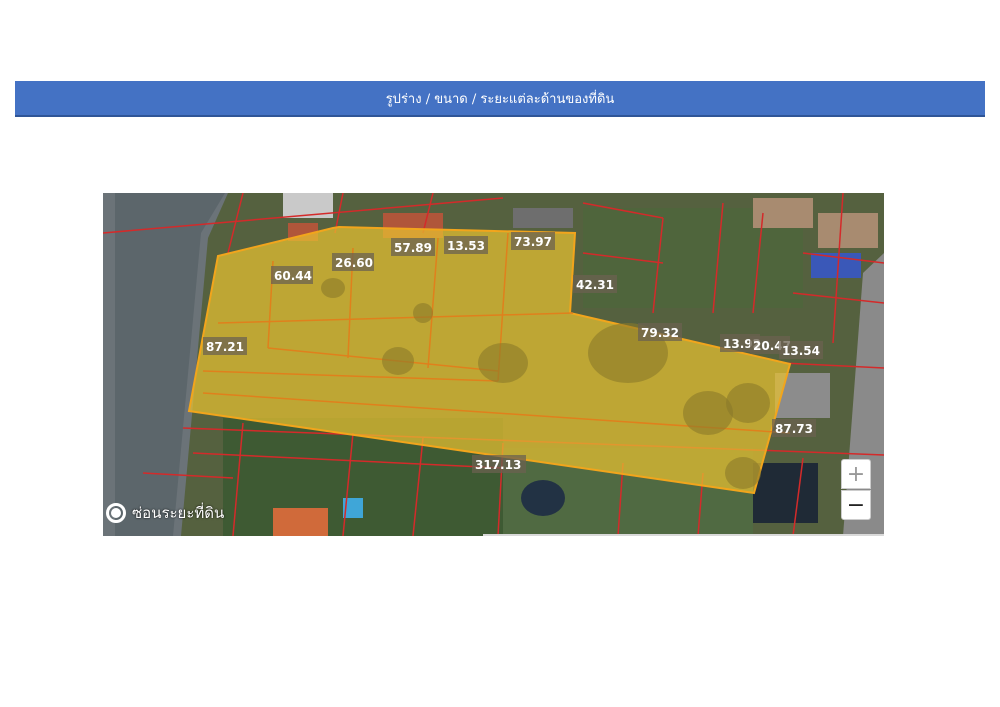  What do you see at coordinates (595, 285) in the screenshot?
I see `dimension-label: 42.31` at bounding box center [595, 285].